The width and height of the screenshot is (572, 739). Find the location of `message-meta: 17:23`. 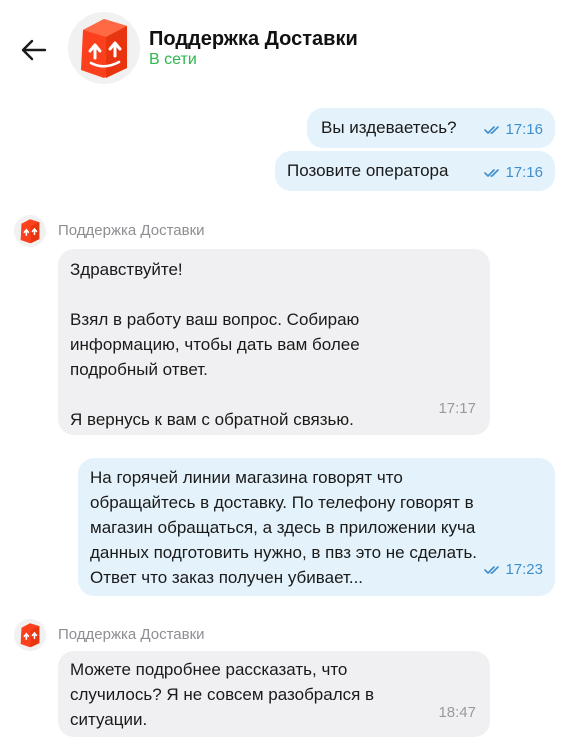

message-meta: 17:23 is located at coordinates (513, 569).